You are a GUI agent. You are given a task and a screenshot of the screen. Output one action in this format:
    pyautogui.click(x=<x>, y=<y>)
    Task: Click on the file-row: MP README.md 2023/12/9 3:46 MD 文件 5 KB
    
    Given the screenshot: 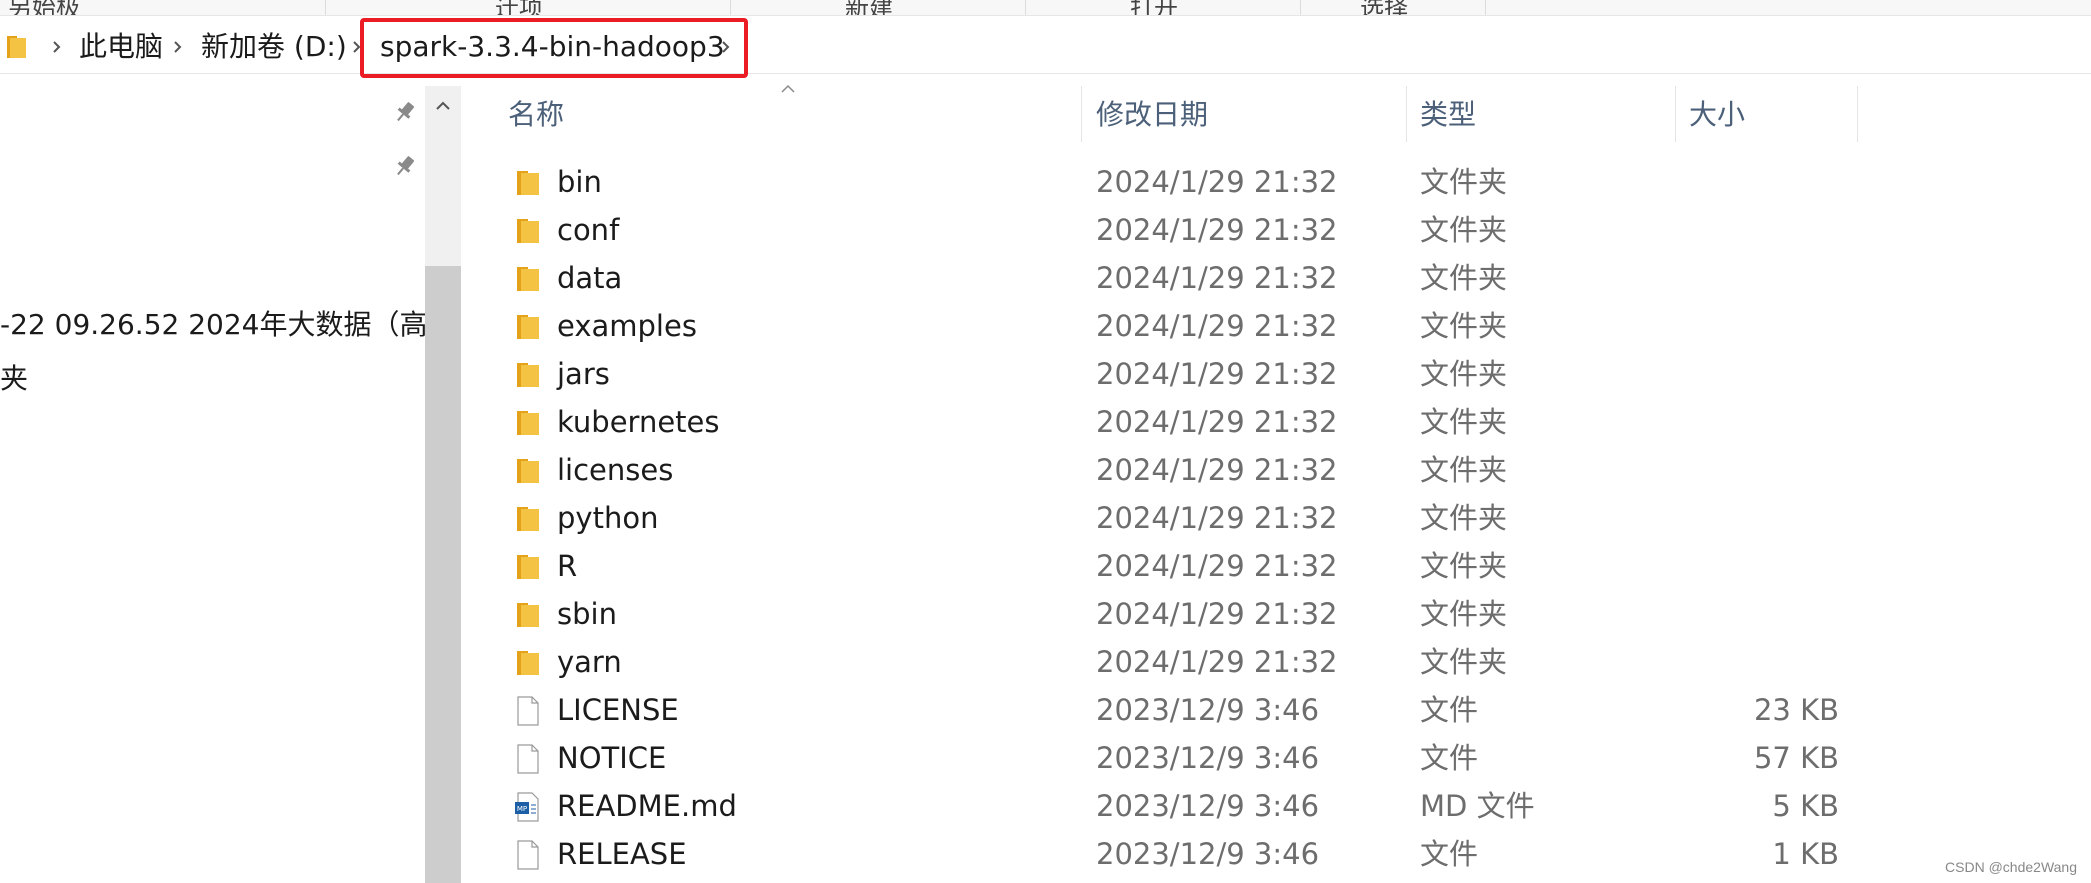 What is the action you would take?
    pyautogui.click(x=1177, y=806)
    